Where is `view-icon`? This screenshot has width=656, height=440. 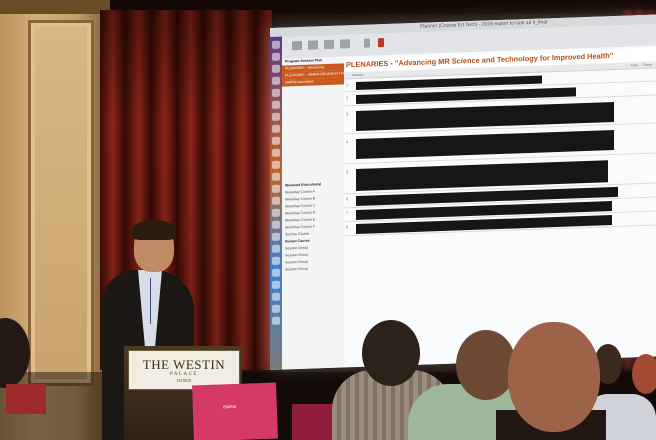
view-icon is located at coordinates (329, 44).